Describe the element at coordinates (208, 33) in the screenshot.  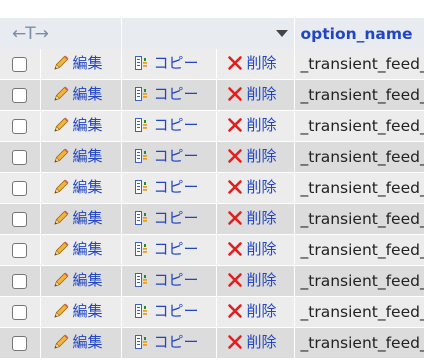
I see `filter-header-cell` at that location.